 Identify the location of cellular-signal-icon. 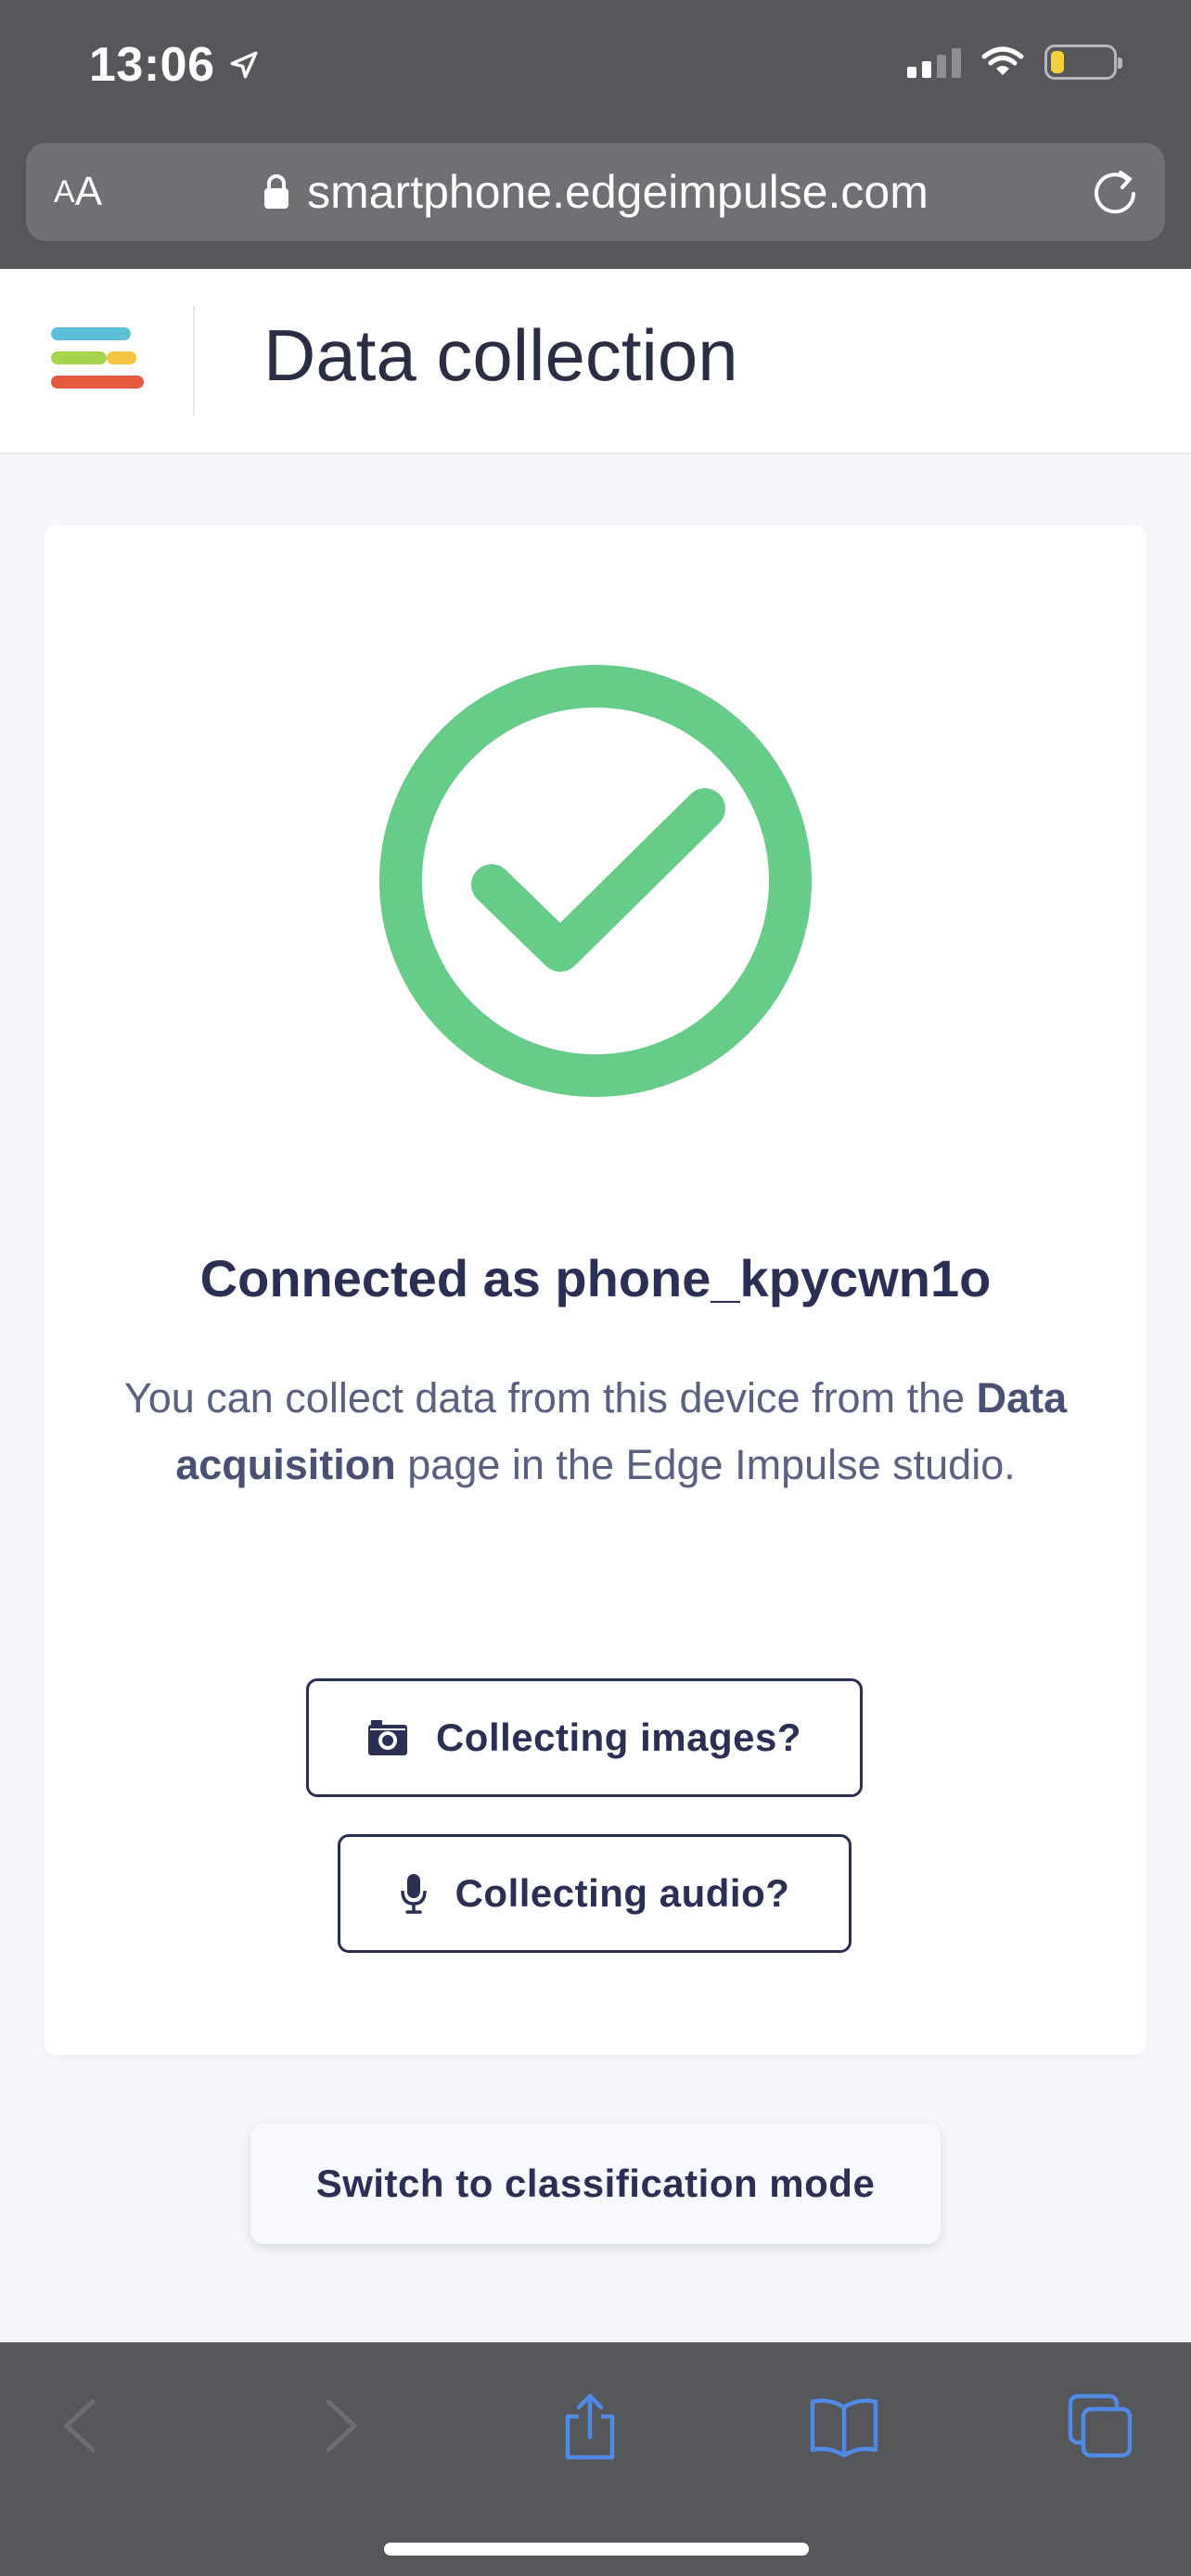
(934, 62).